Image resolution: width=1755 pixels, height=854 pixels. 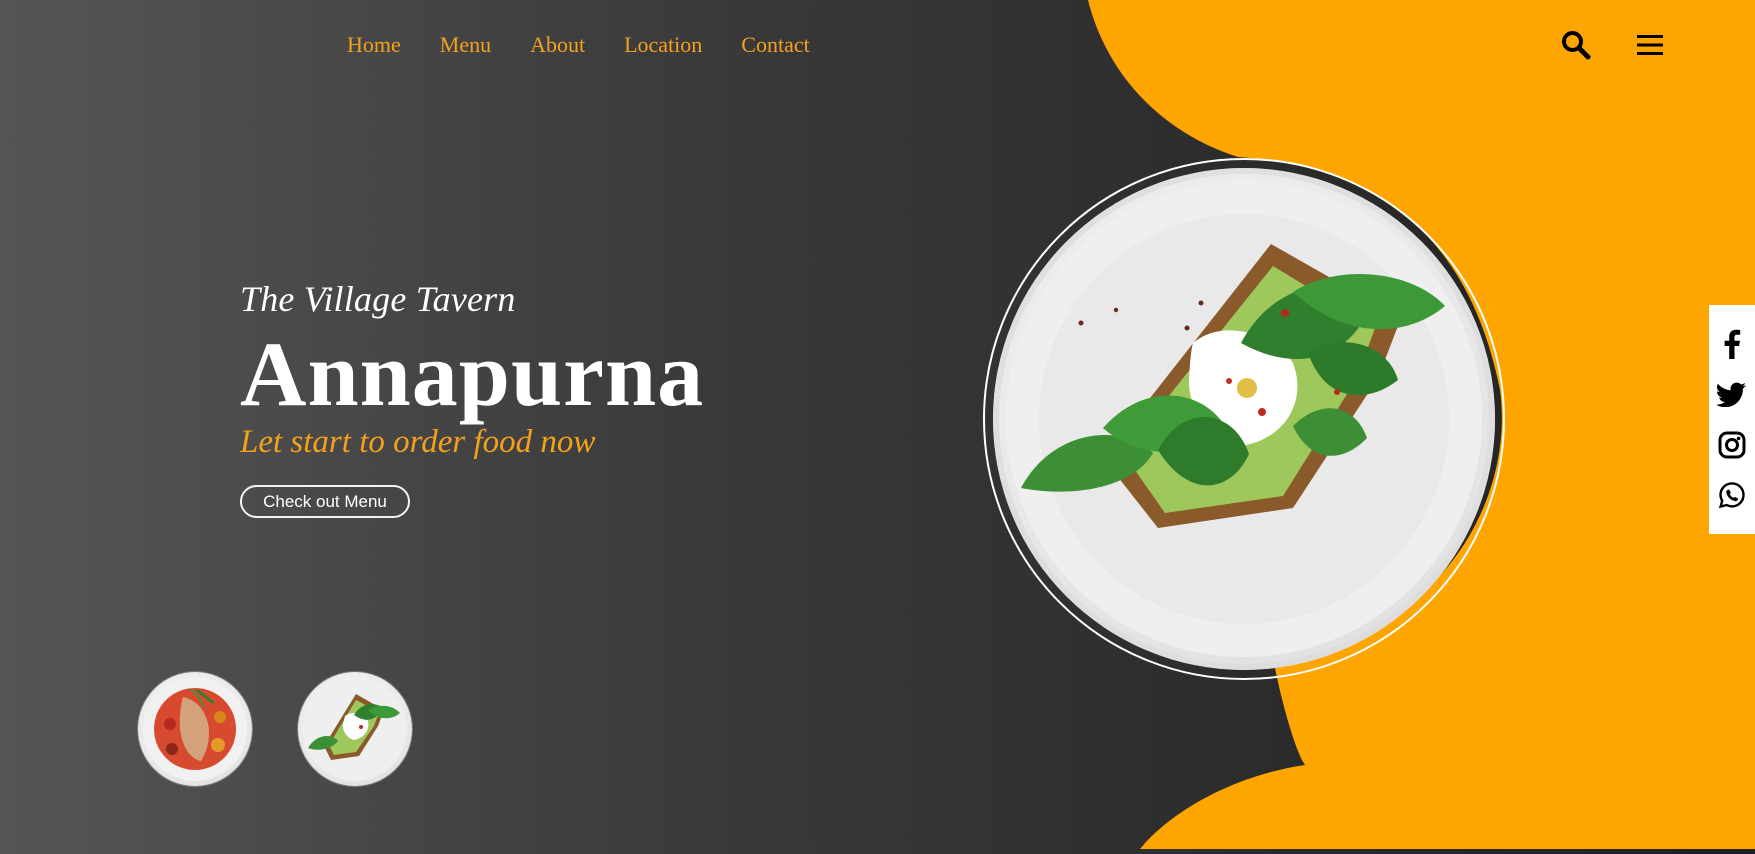 I want to click on nav-about: About, so click(x=557, y=45).